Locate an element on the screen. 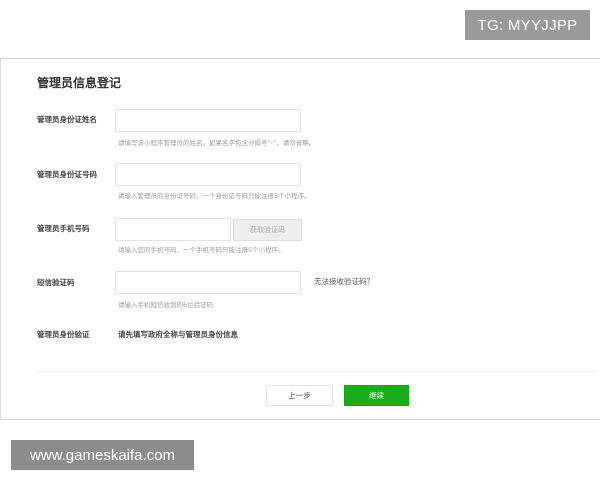 The image size is (600, 480). admin-id-number-hint: 请输入管理员的身份证号码，一个身份证号码只能注册5个小程序。 is located at coordinates (214, 196).